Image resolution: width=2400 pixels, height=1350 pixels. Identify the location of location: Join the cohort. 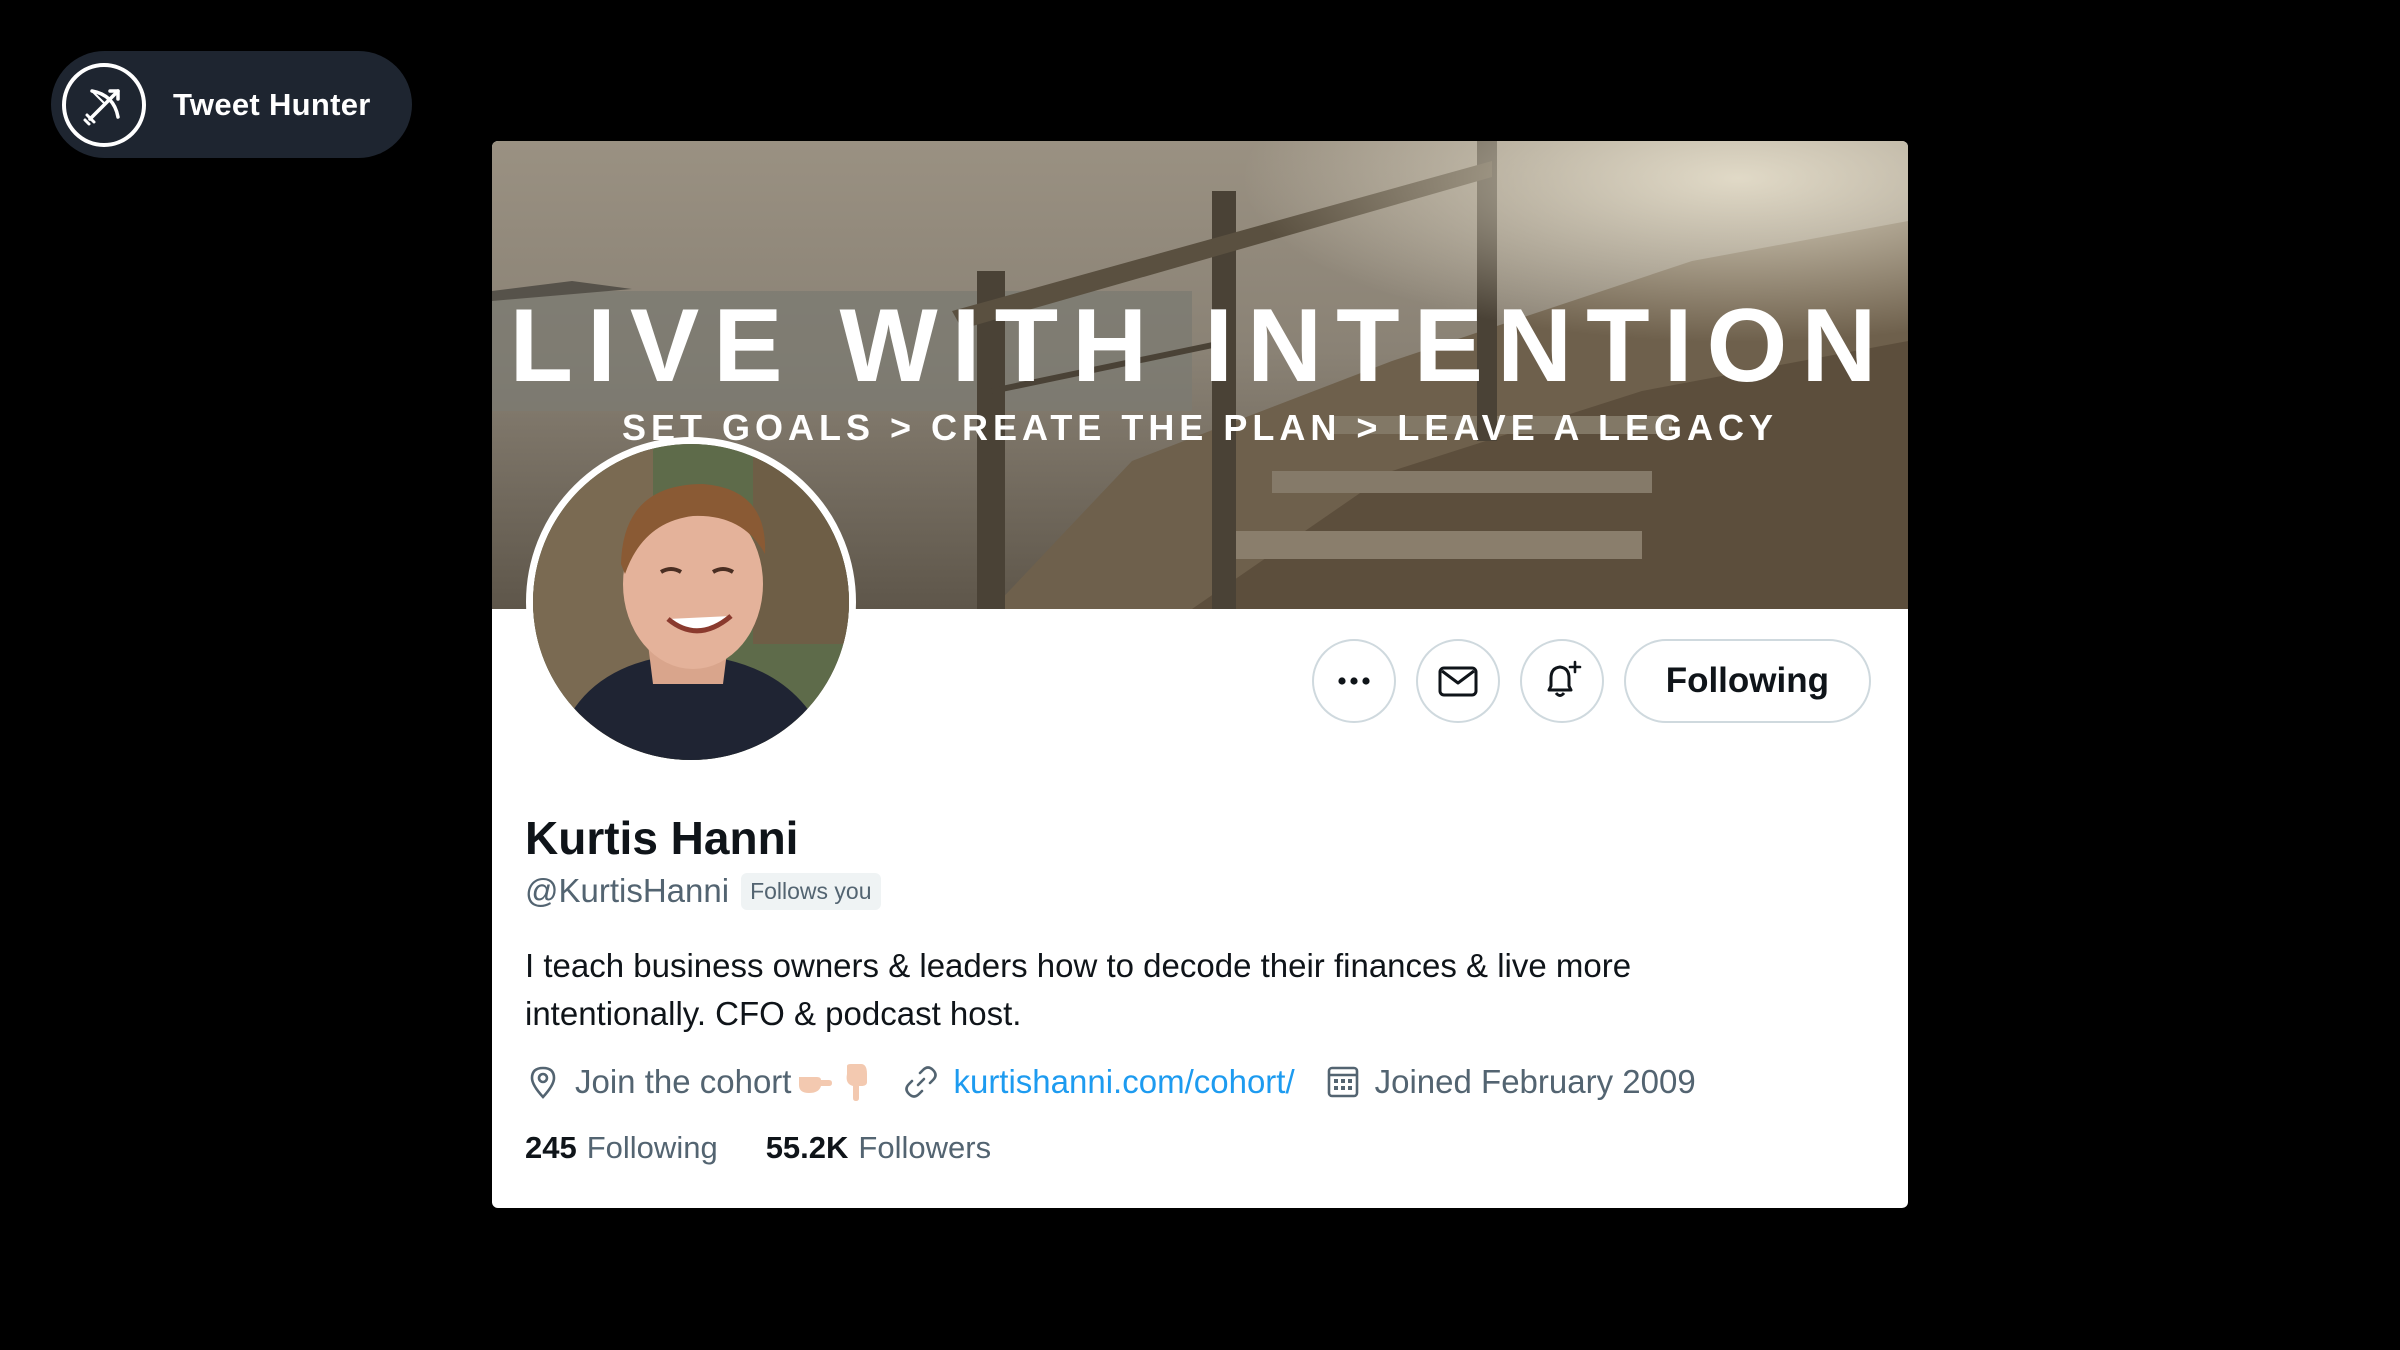
(699, 1082).